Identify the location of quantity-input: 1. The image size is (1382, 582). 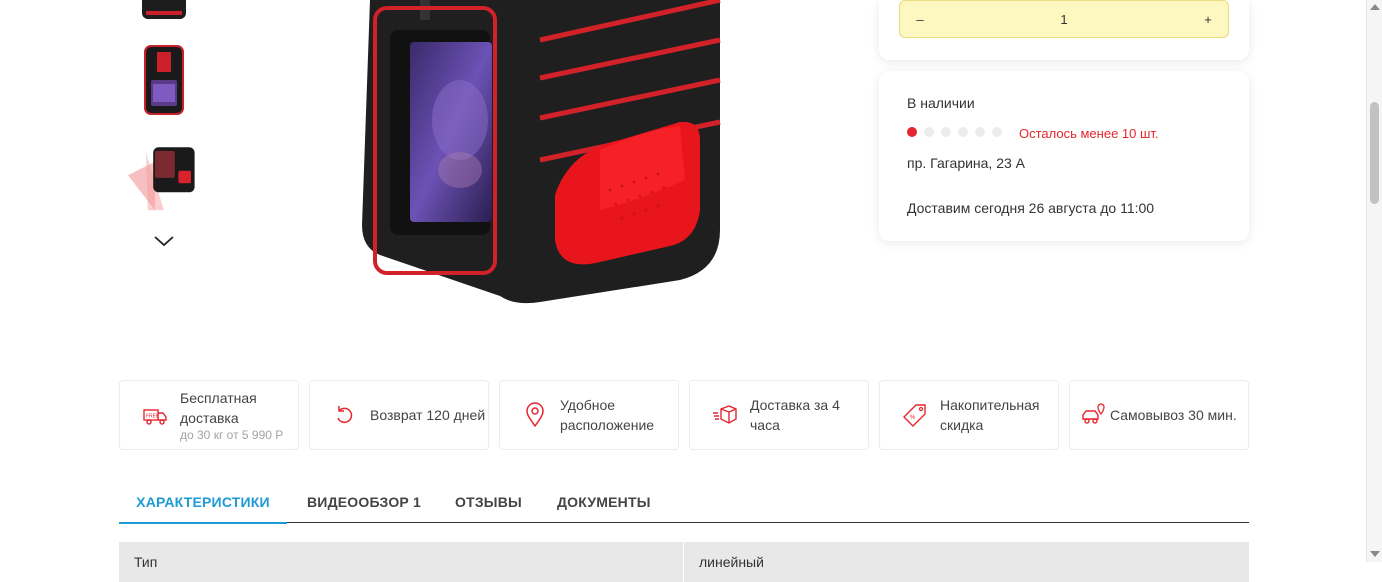
(1064, 20).